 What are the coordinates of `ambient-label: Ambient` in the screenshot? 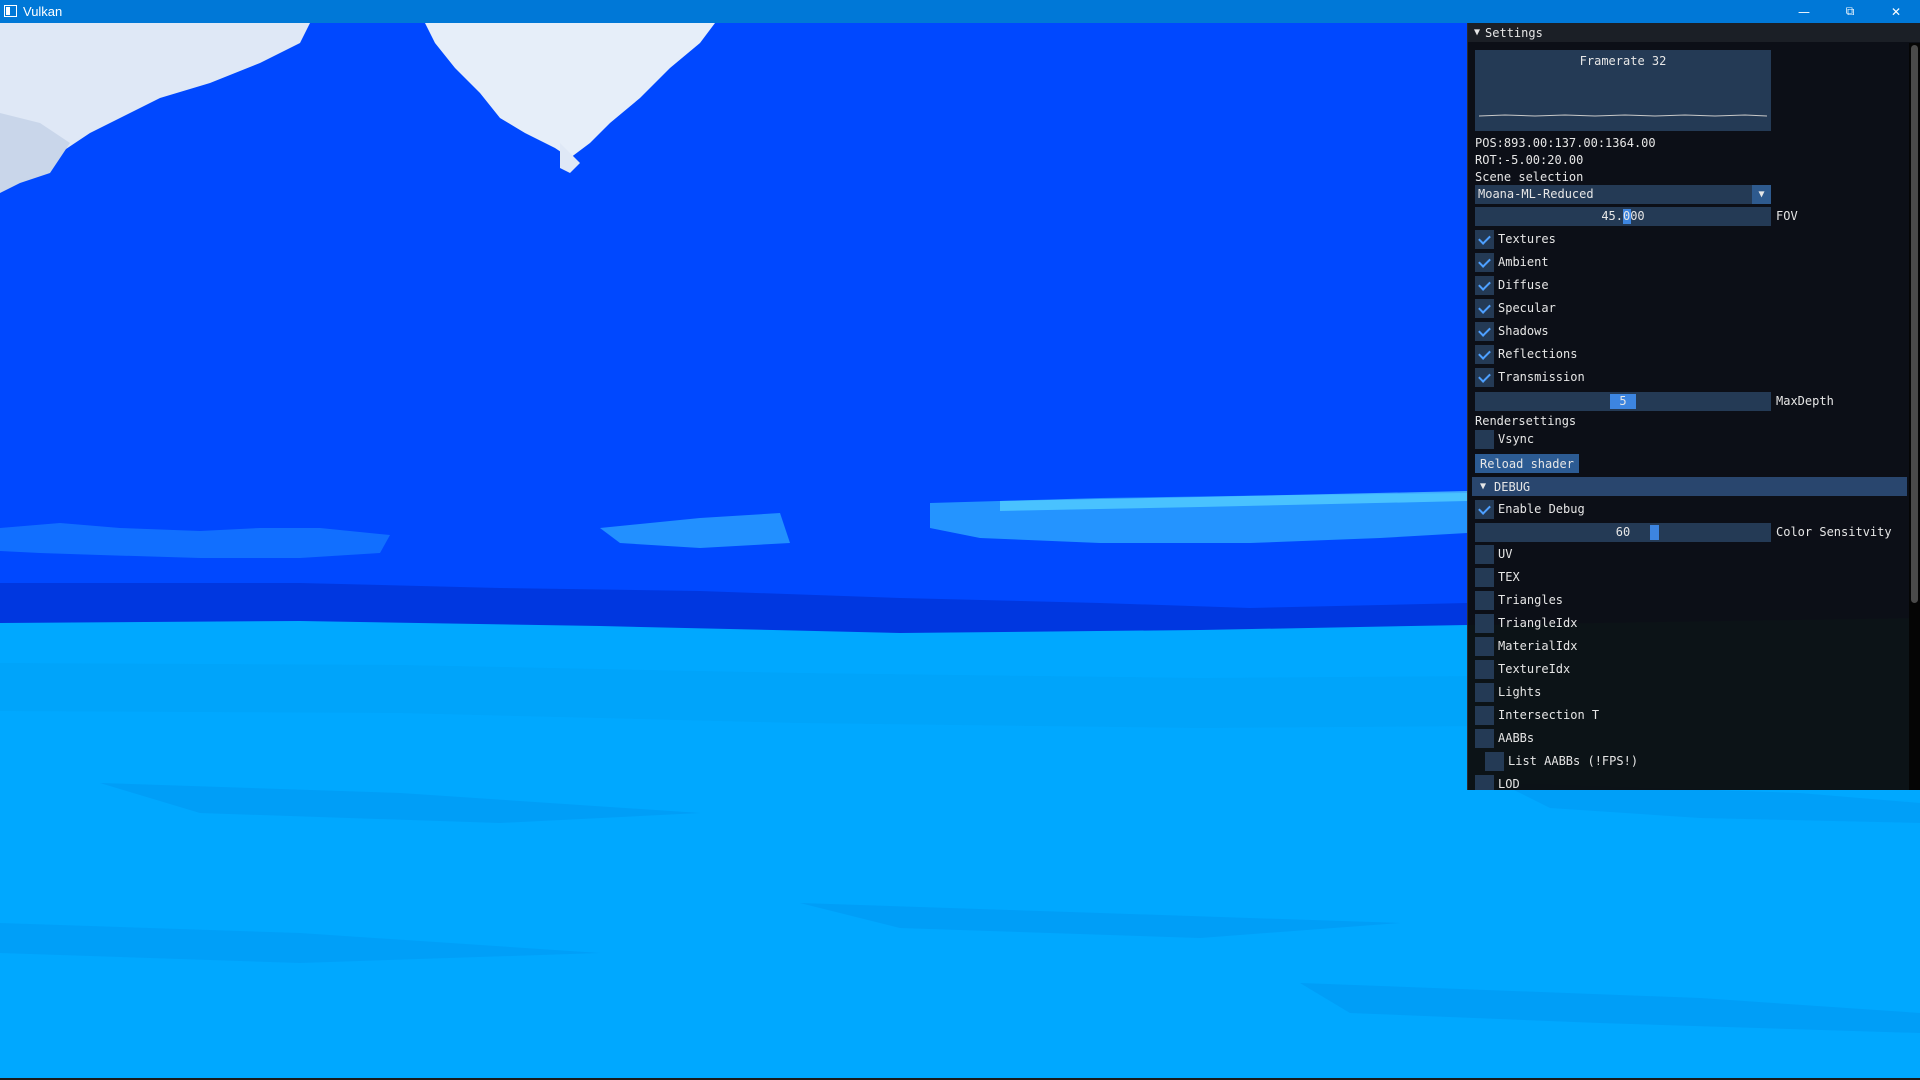 It's located at (1523, 262).